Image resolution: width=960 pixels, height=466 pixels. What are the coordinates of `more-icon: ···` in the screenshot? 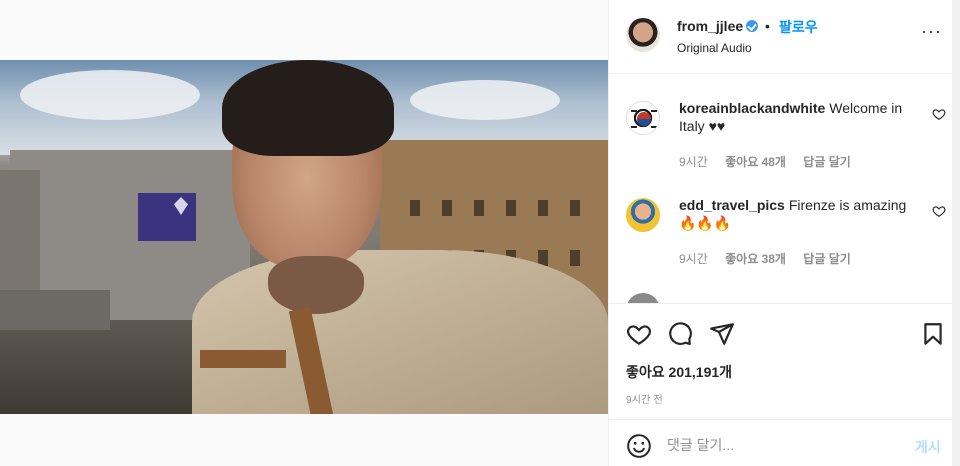 It's located at (931, 34).